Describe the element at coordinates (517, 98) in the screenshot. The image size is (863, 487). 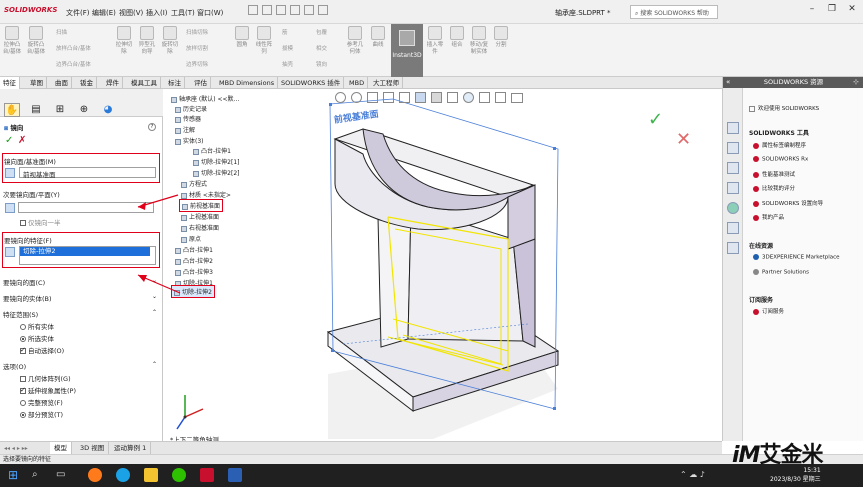
I see `display-pane-icon` at that location.